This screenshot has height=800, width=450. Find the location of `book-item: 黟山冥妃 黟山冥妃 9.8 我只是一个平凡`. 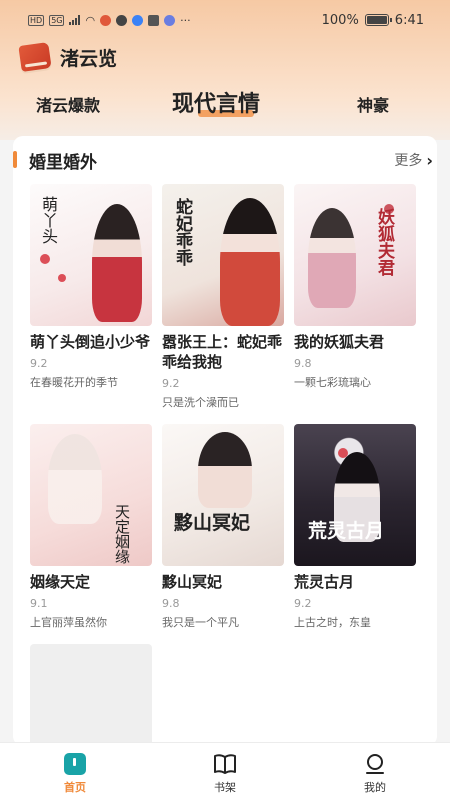

book-item: 黟山冥妃 黟山冥妃 9.8 我只是一个平凡 is located at coordinates (223, 527).